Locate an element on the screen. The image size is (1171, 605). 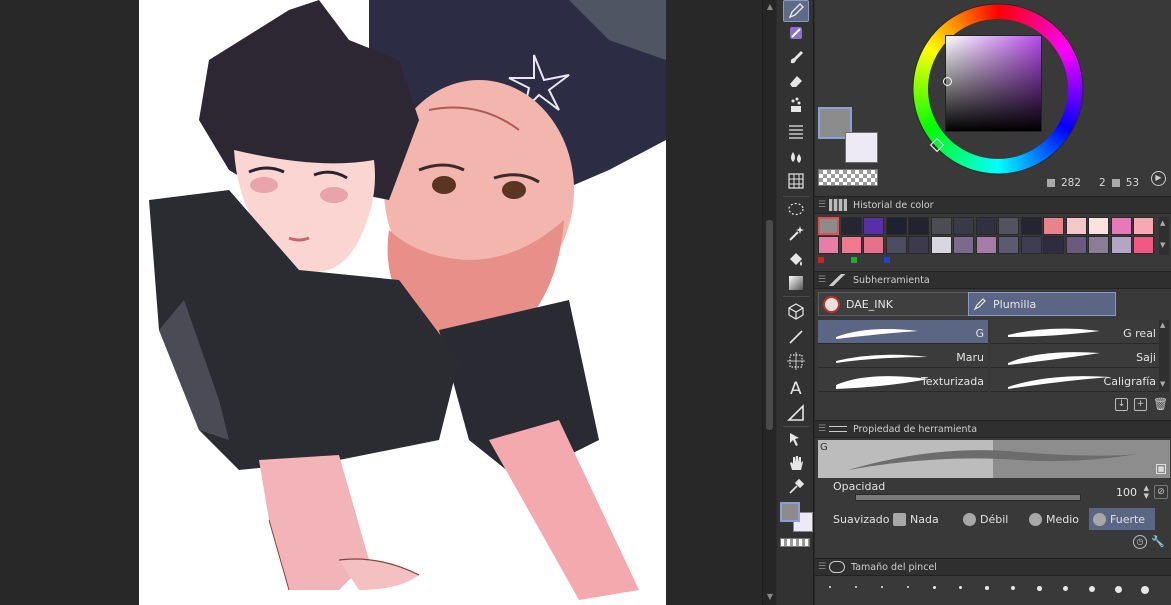
trash-icon: 🗑 is located at coordinates (1160, 404).